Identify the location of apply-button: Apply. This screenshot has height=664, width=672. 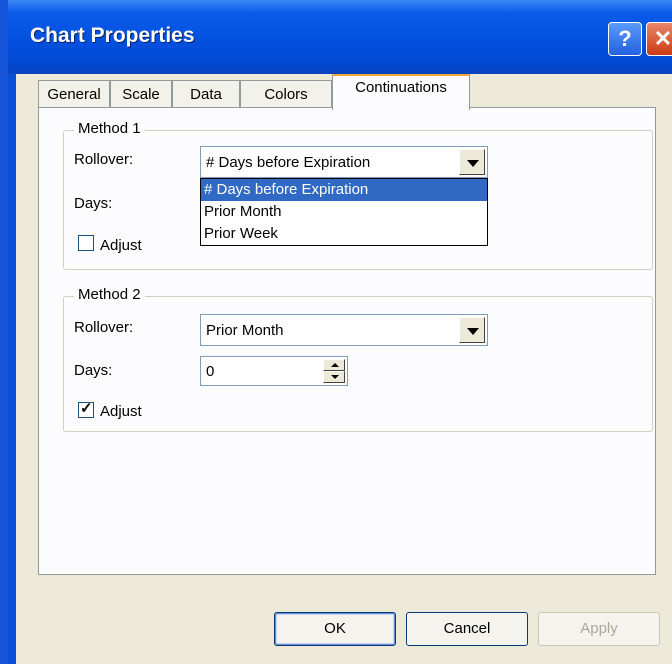
(599, 629).